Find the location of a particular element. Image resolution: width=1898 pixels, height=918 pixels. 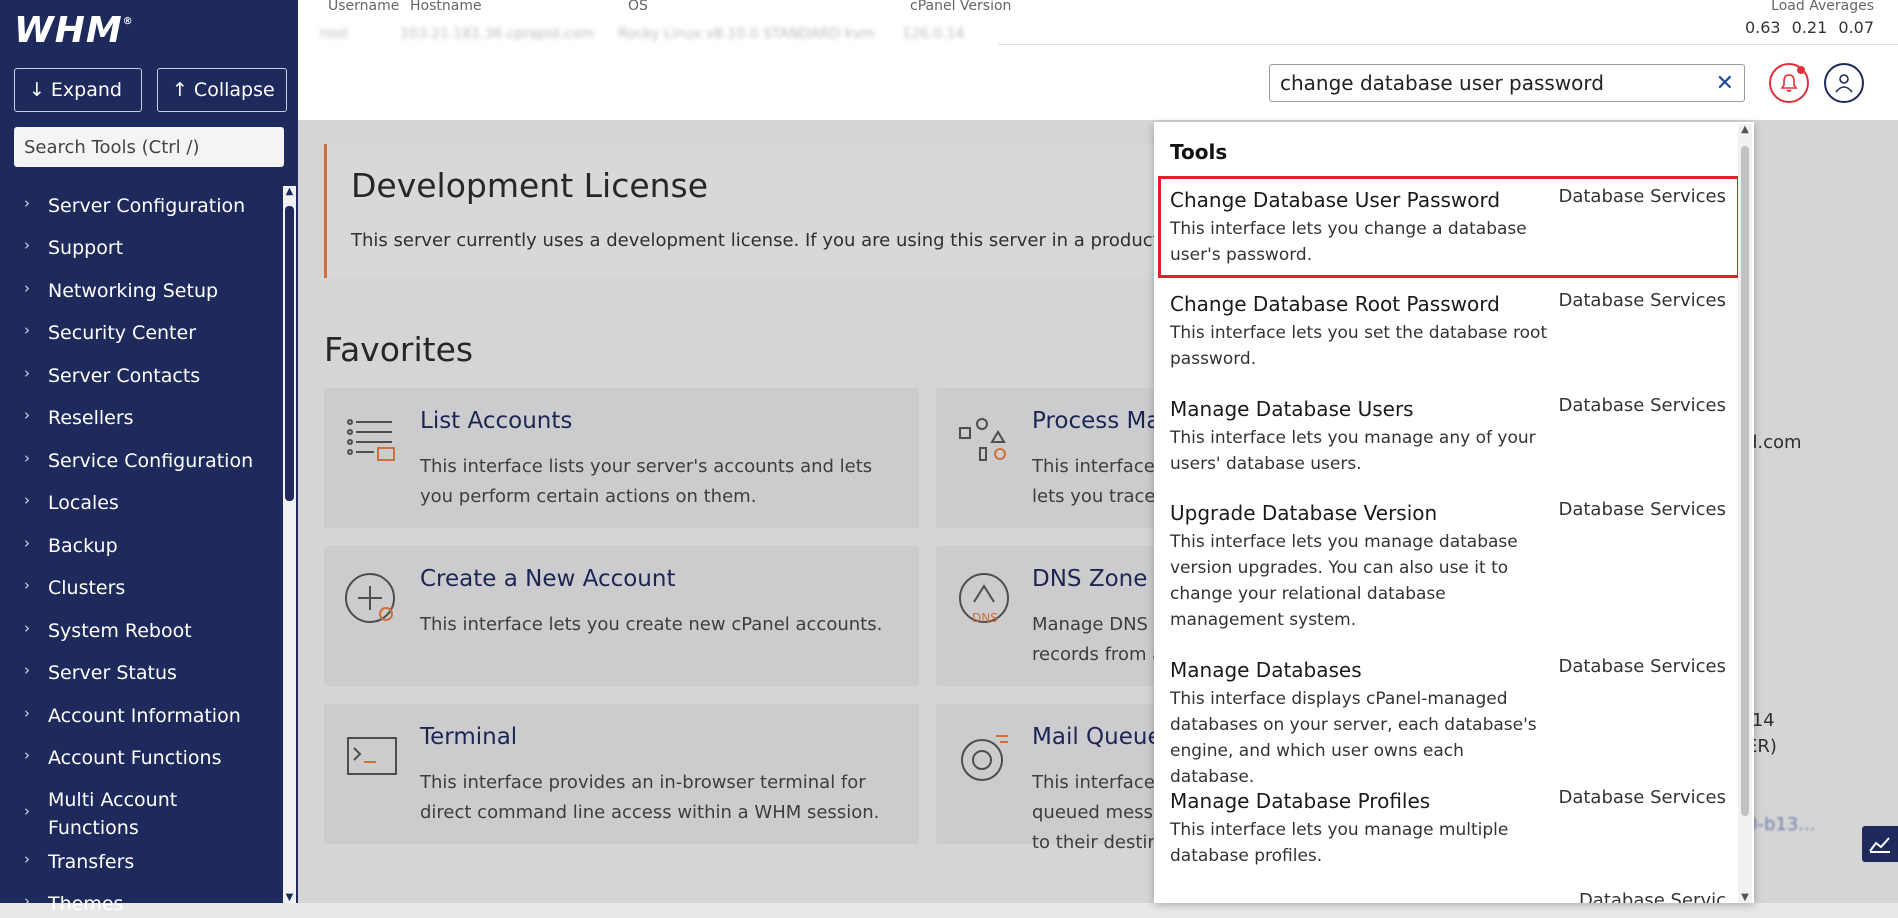

sidebar-item-server-configuration: › Server Configuration is located at coordinates (134, 206).